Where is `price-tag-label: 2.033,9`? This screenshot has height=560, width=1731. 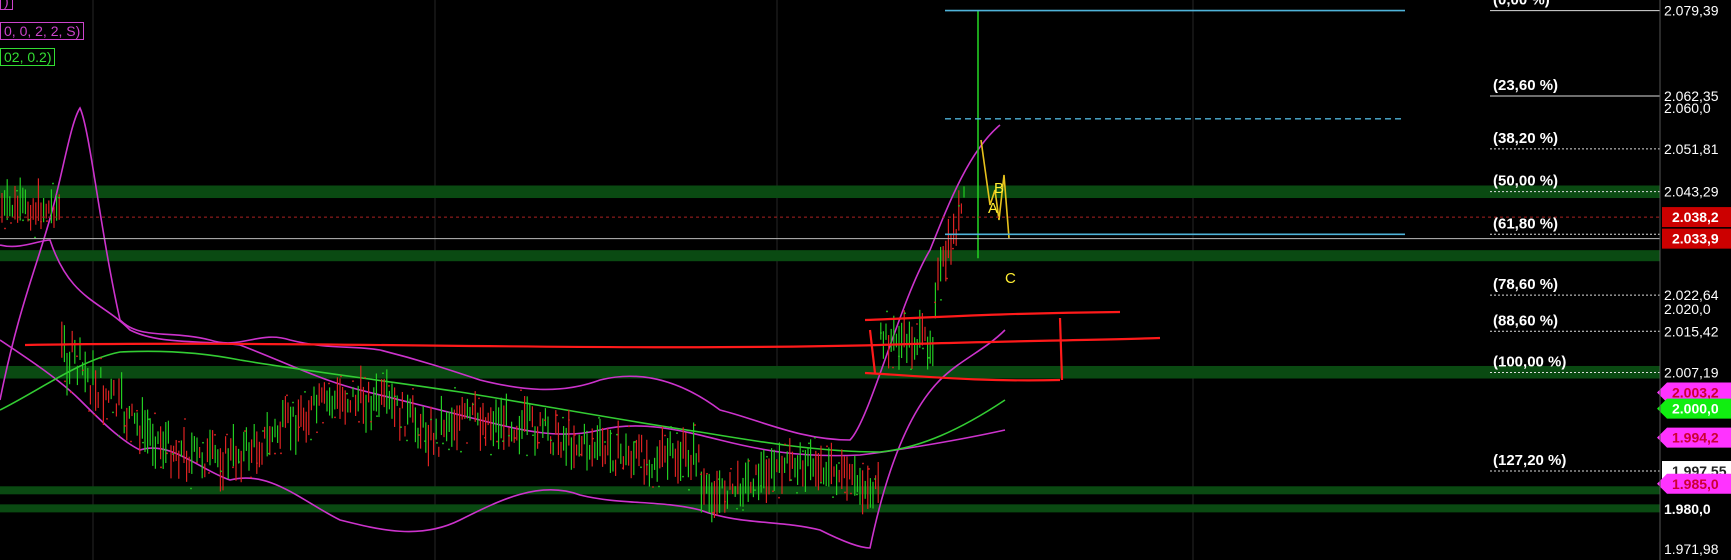 price-tag-label: 2.033,9 is located at coordinates (1695, 239).